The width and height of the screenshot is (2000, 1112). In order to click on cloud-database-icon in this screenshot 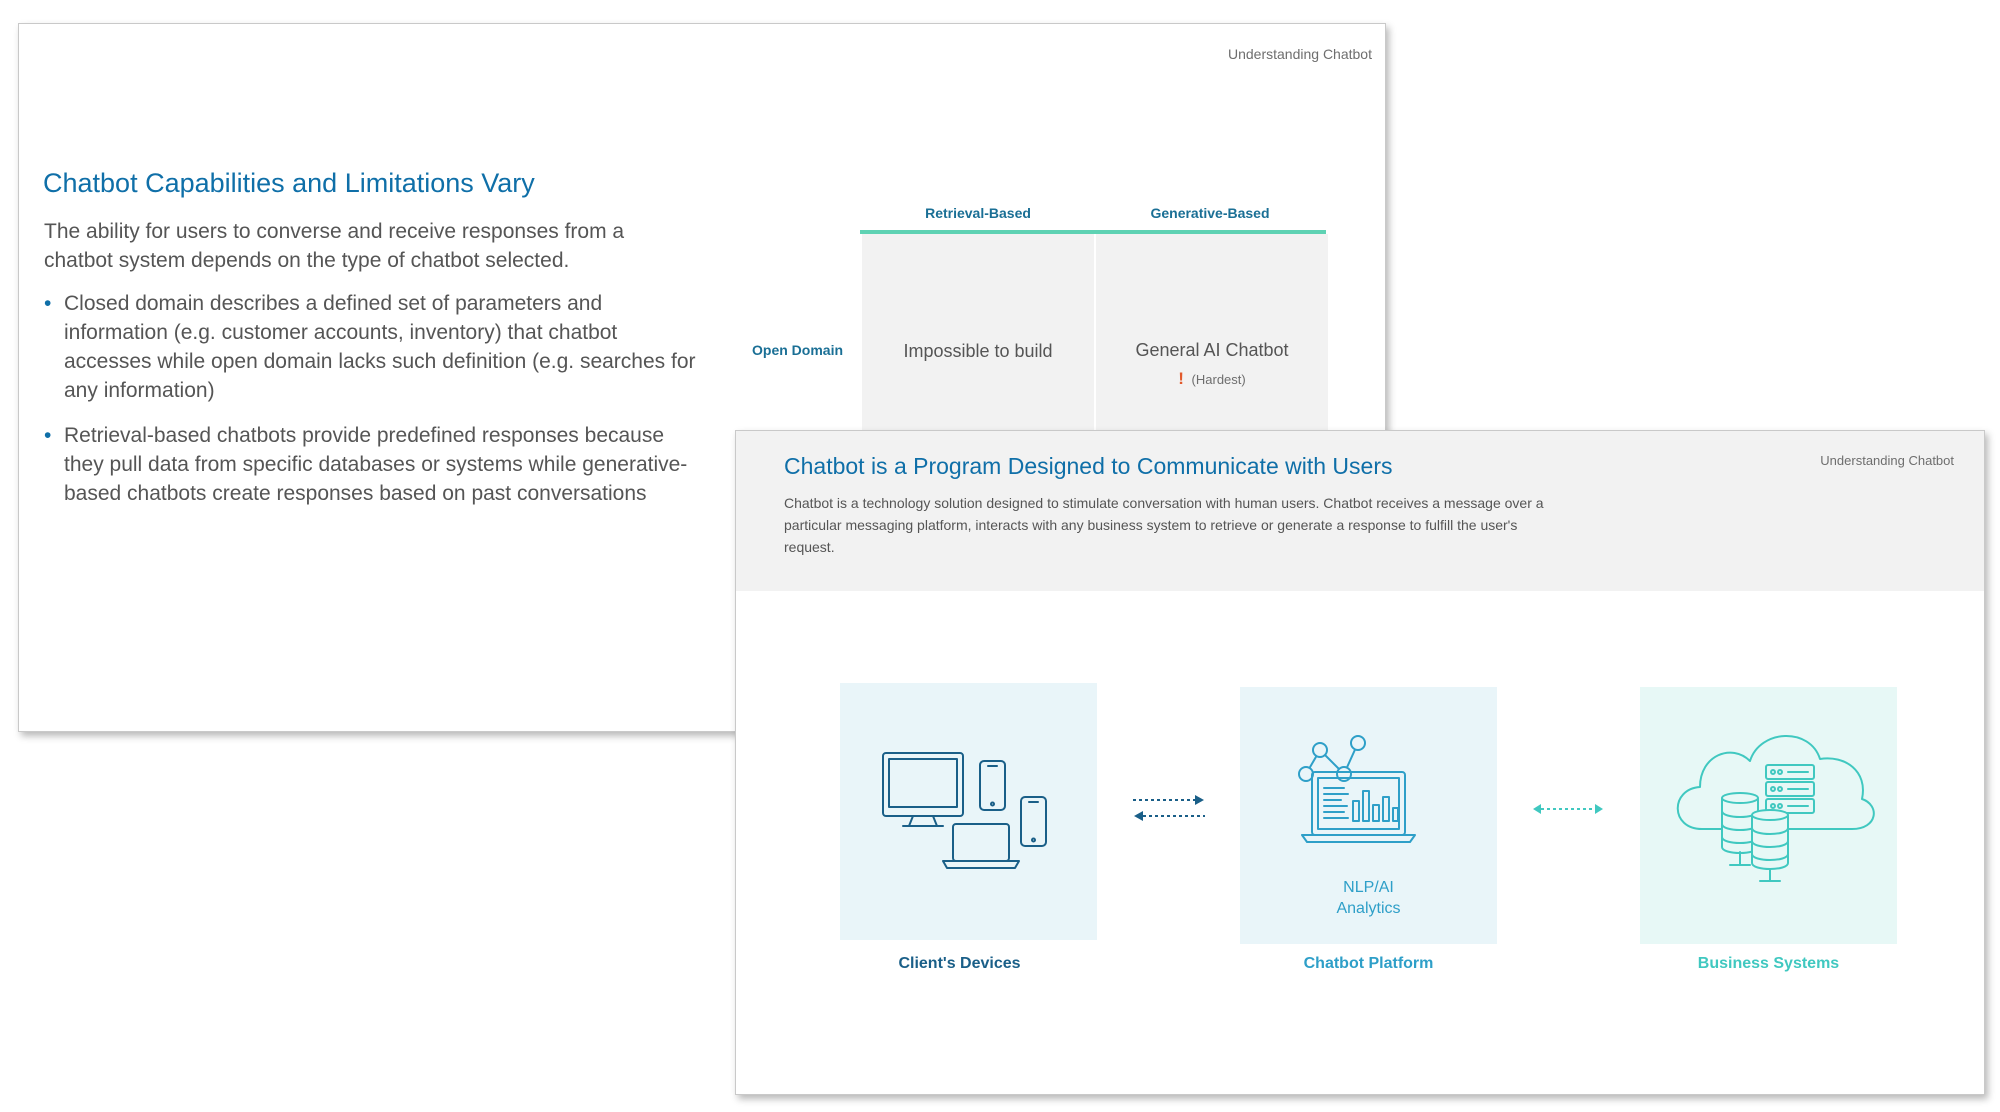, I will do `click(1775, 808)`.